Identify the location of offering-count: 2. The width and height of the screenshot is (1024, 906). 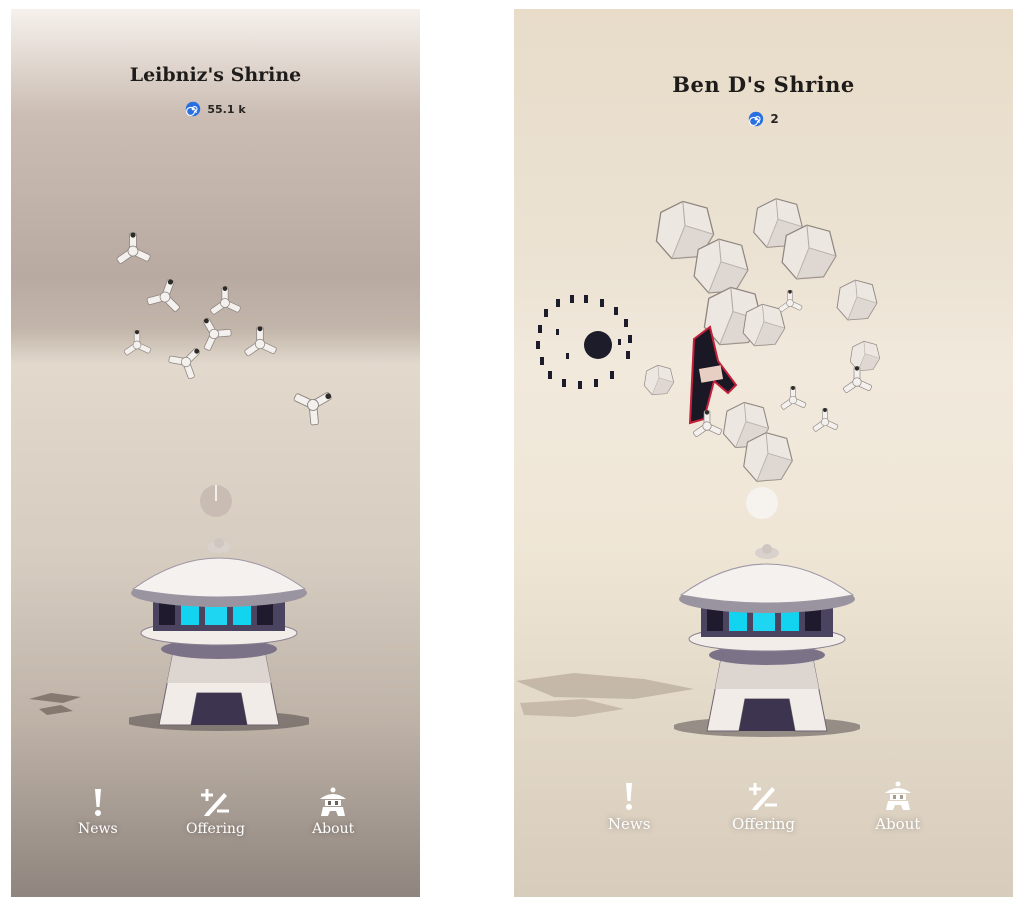
(774, 119).